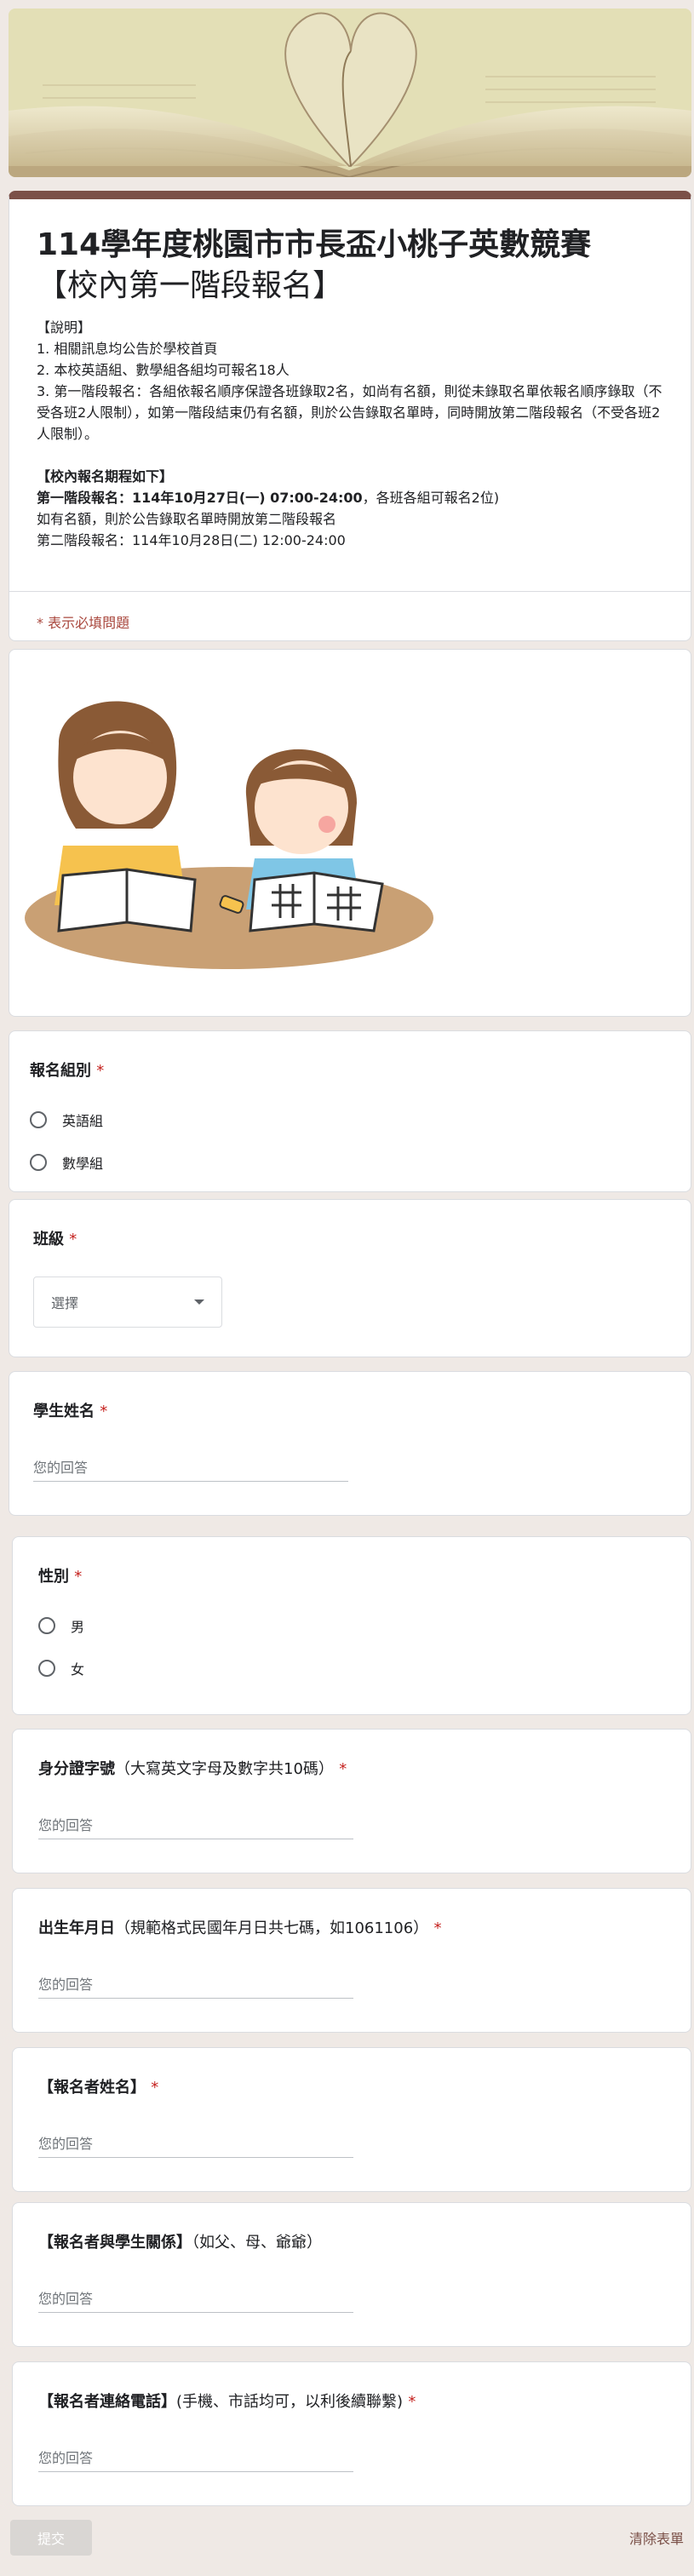 This screenshot has width=694, height=2576. I want to click on question-title: 【報名者與學生關係】（如父、母、爺爺）, so click(180, 2241).